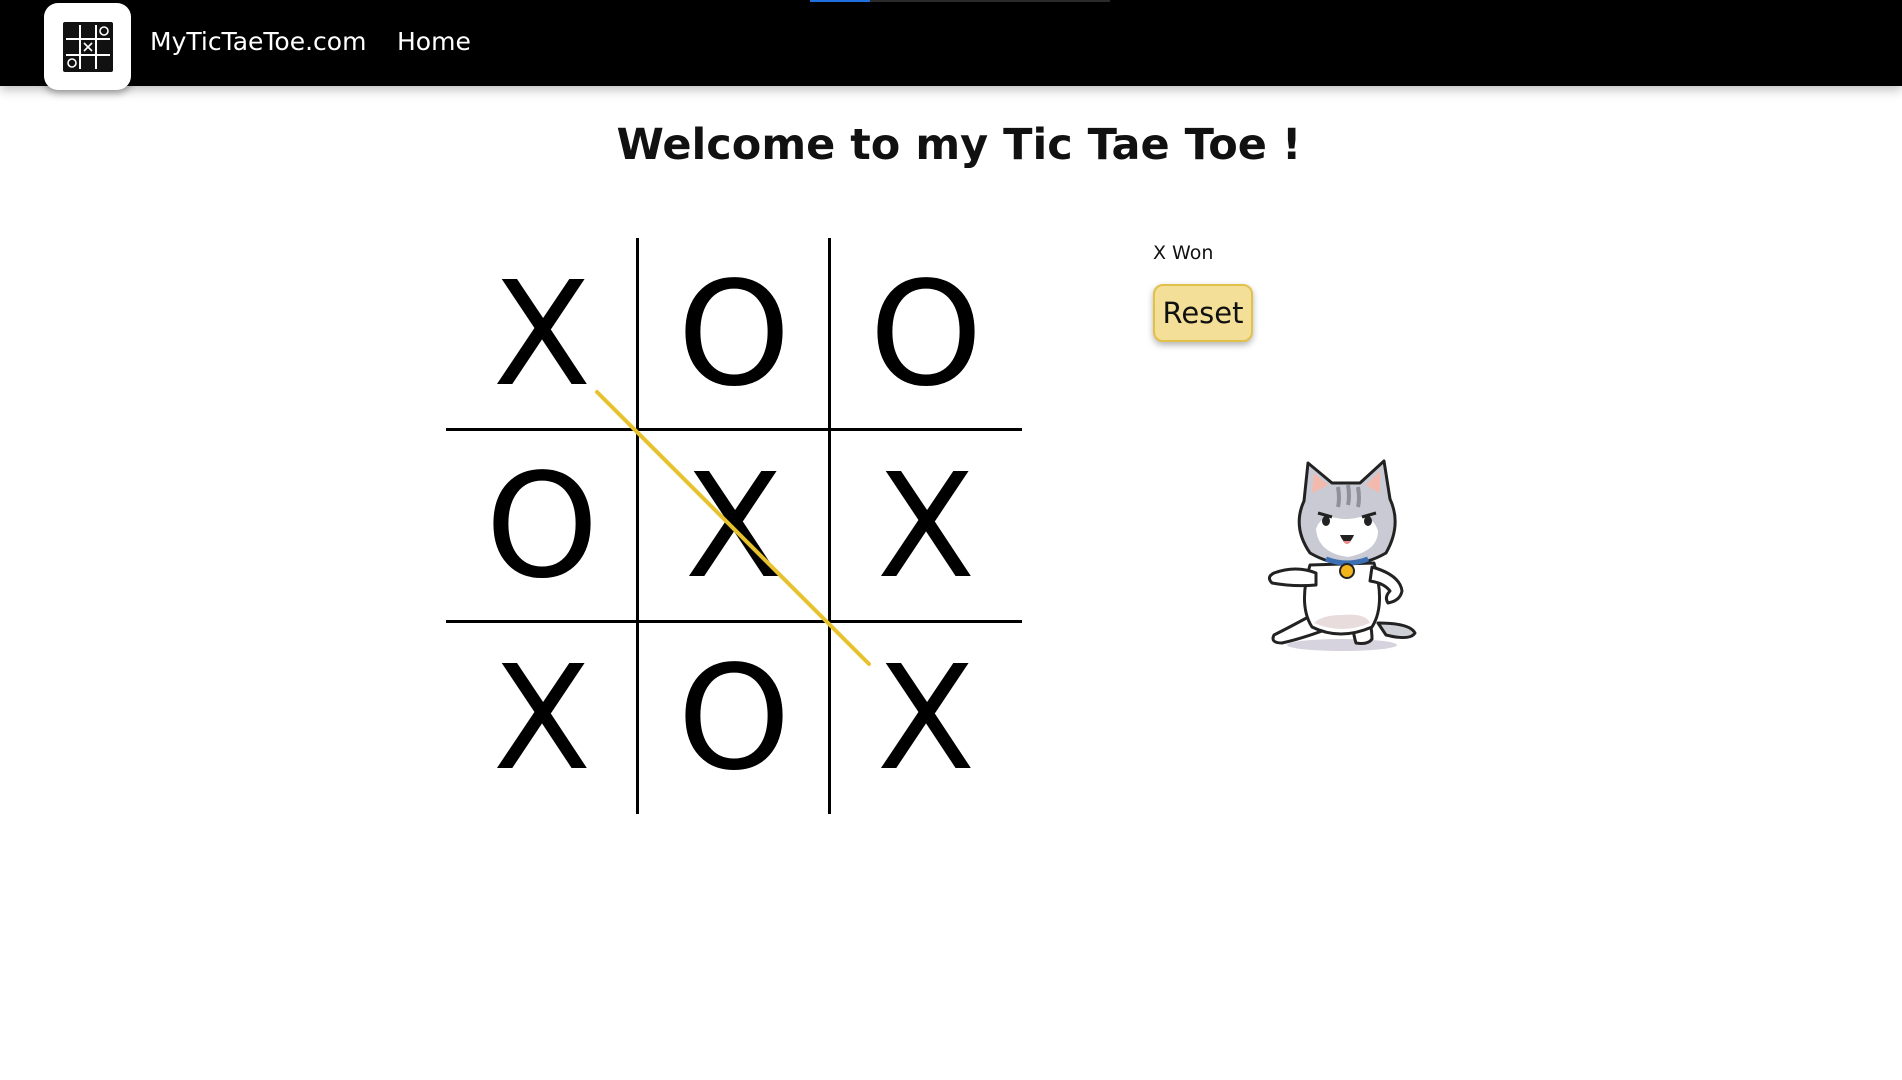  I want to click on board-cell-5: X, so click(734, 526).